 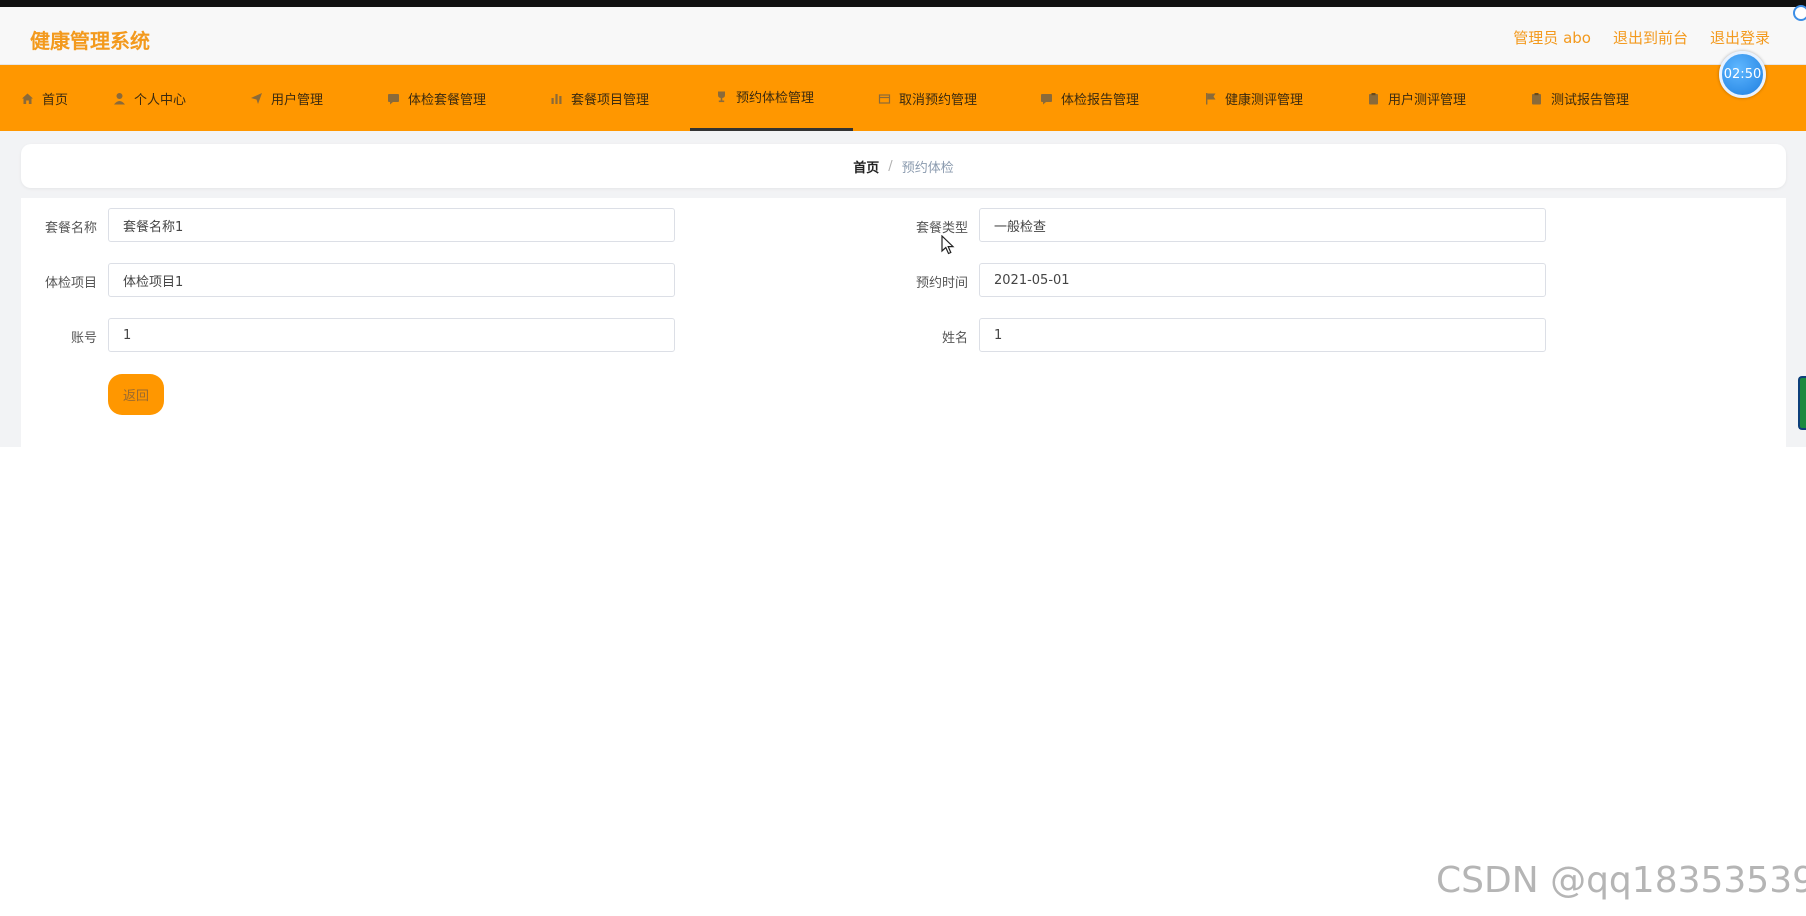 I want to click on nav-item-personal-center: 个人中心, so click(x=149, y=98).